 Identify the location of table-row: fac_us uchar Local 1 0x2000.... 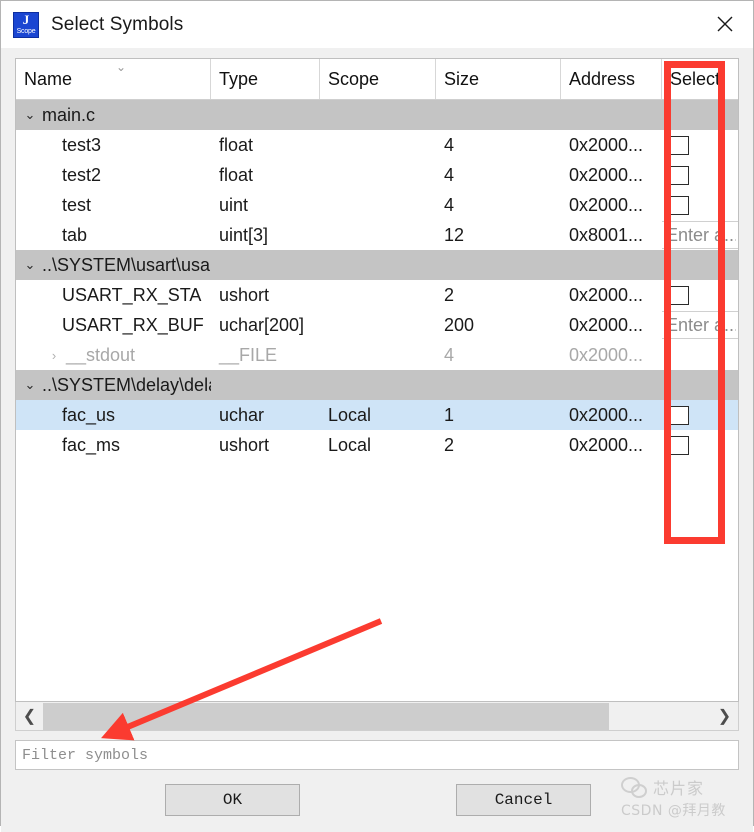
(377, 415).